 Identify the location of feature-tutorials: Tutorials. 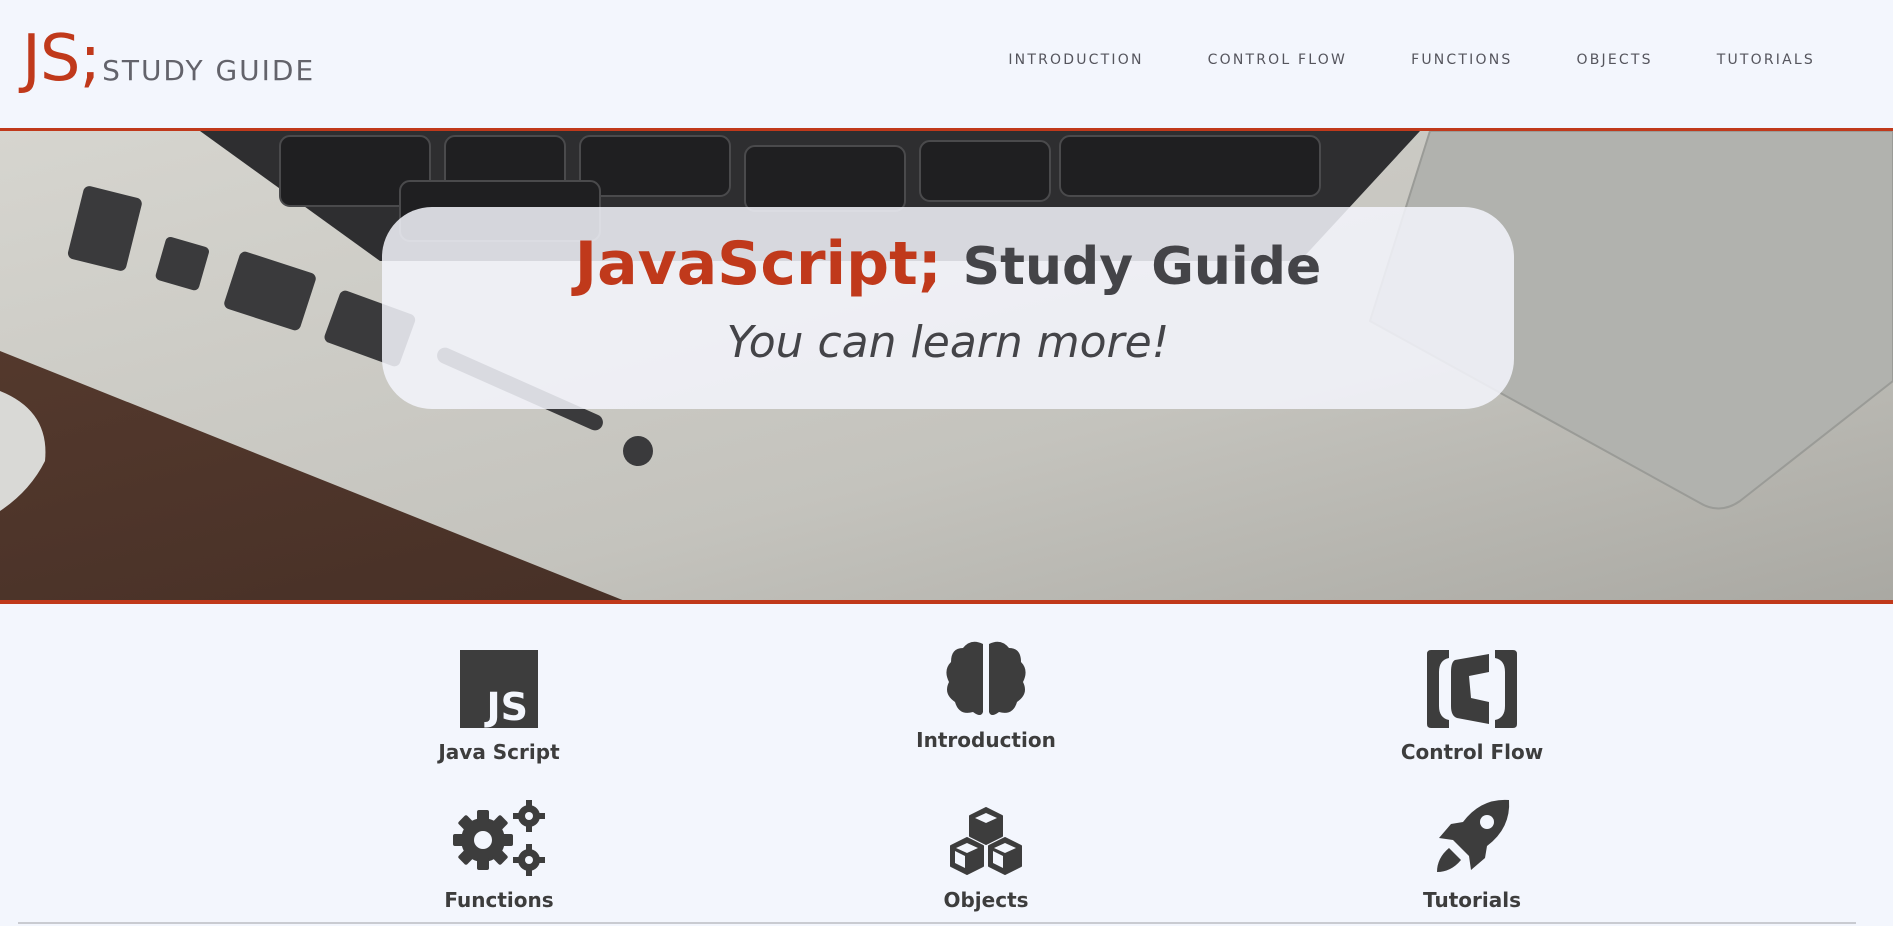
(1472, 854).